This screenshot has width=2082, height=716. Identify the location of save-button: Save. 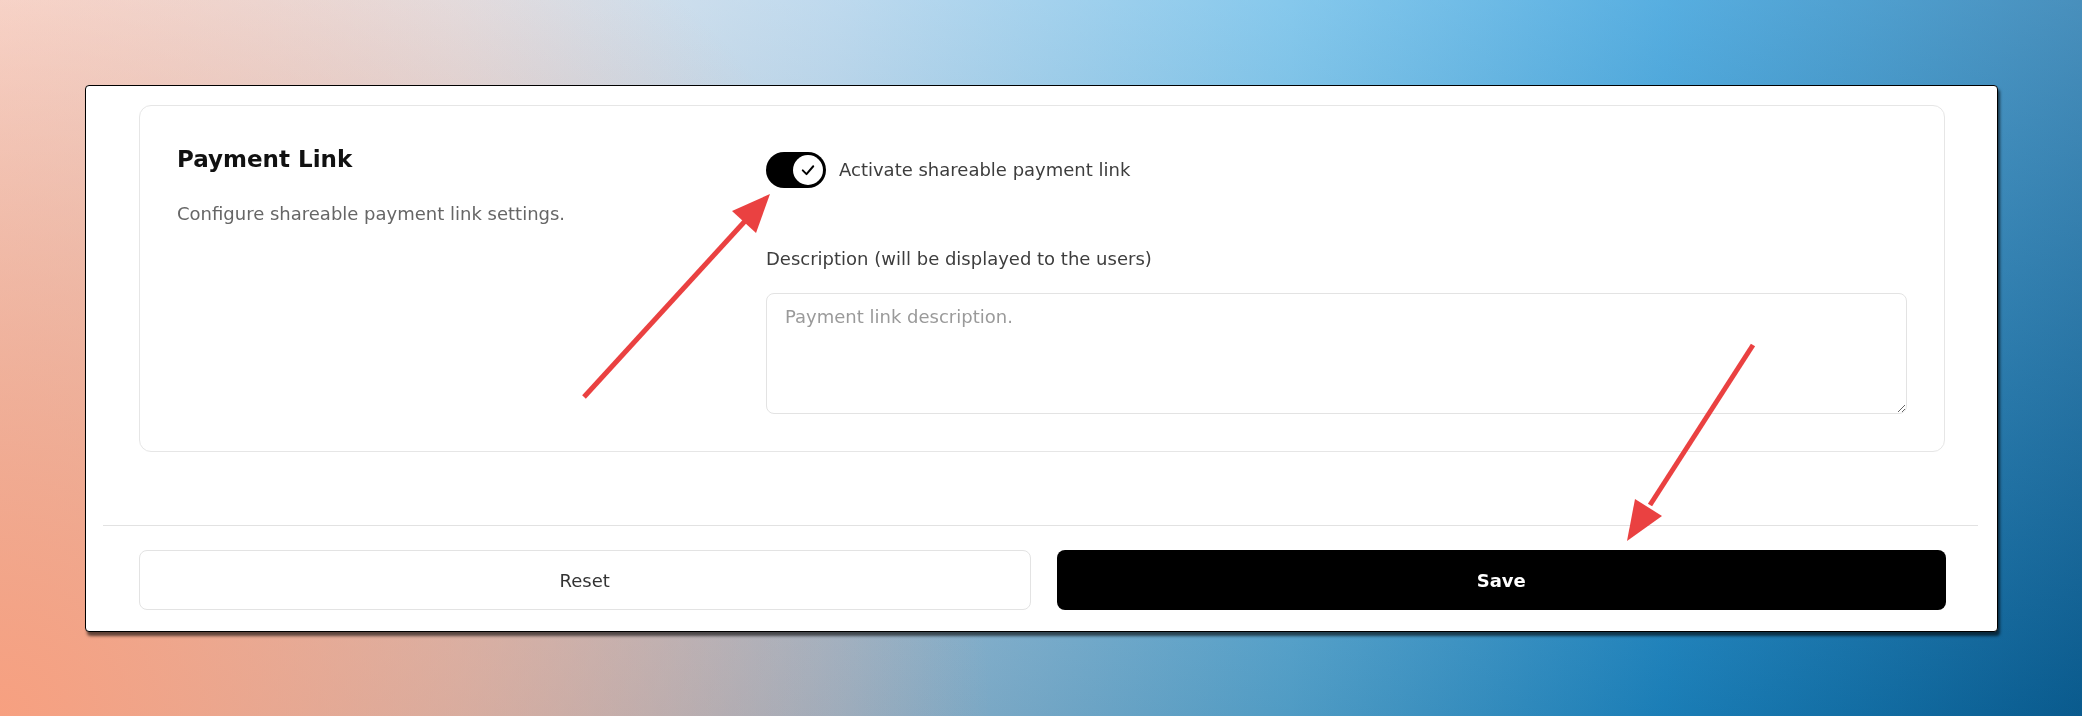
(1501, 580).